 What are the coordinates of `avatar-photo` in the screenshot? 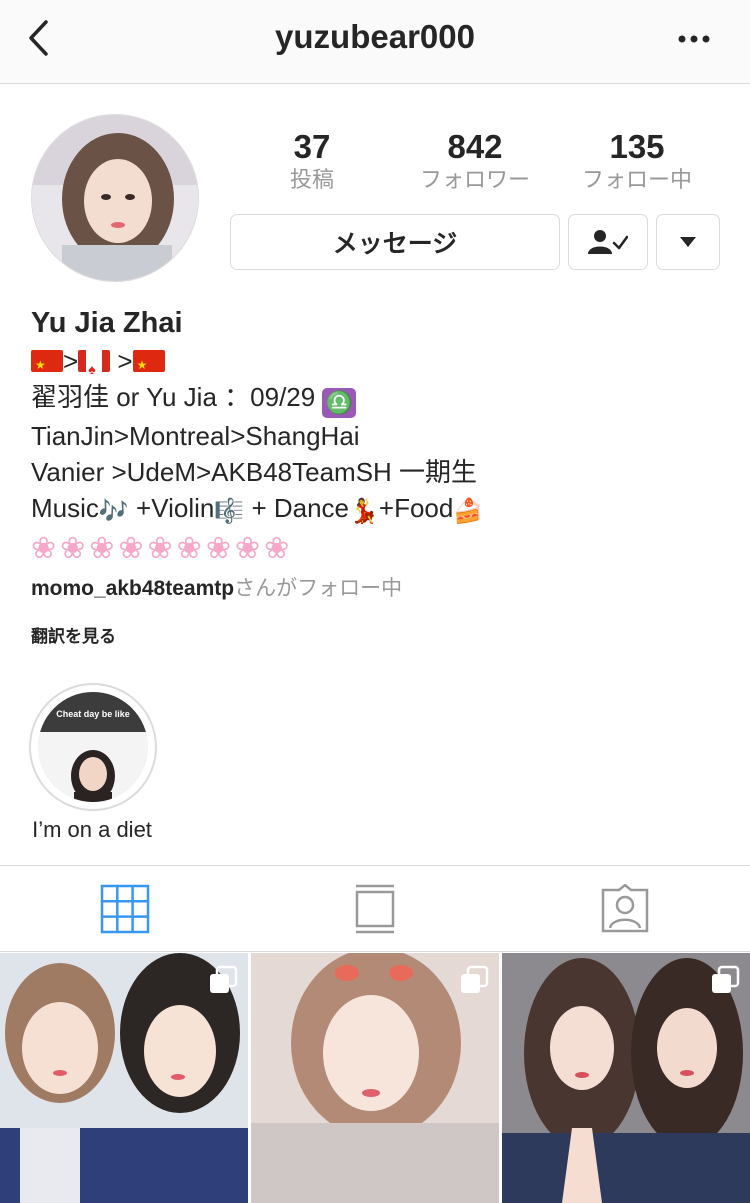 It's located at (115, 198).